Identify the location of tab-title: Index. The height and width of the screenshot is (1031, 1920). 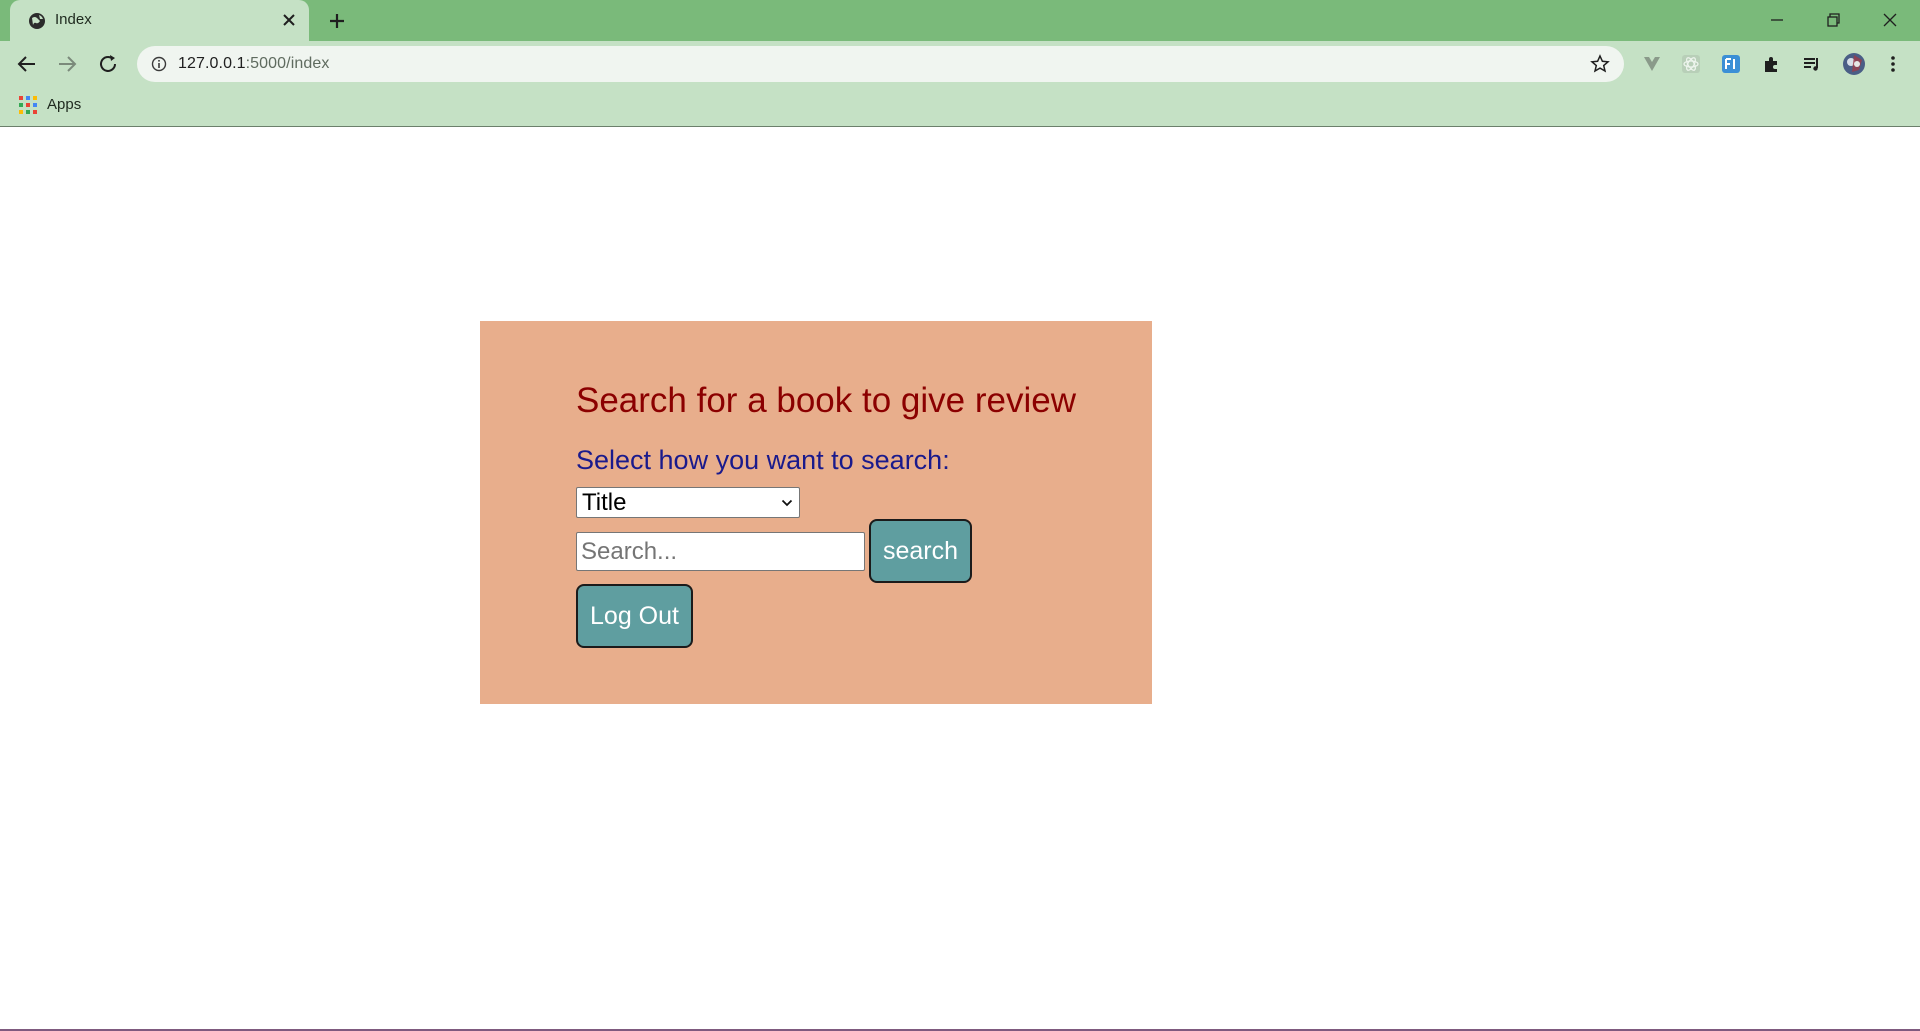
(73, 19).